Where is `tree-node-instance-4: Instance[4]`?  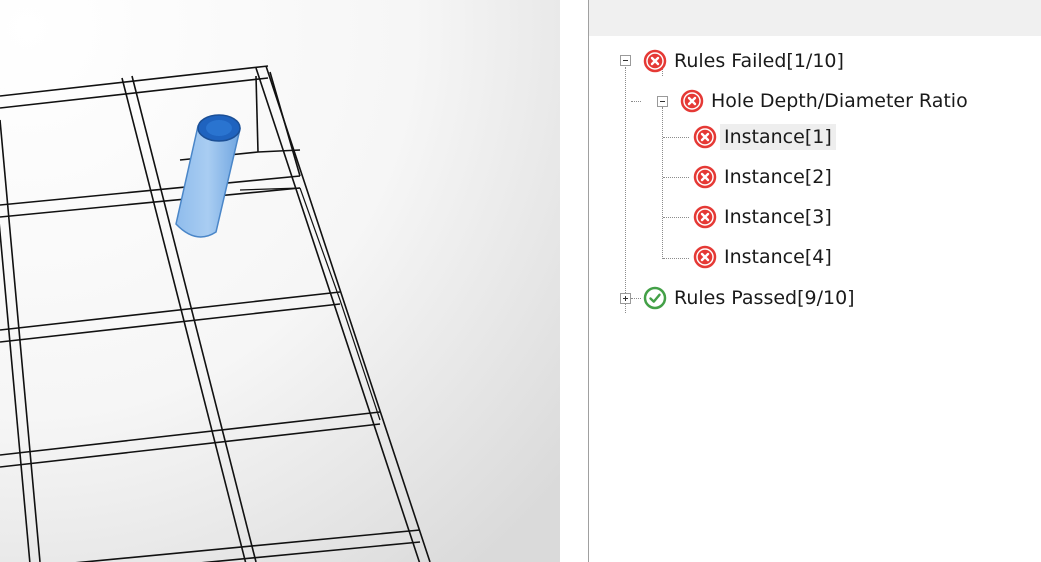
tree-node-instance-4: Instance[4] is located at coordinates (764, 257).